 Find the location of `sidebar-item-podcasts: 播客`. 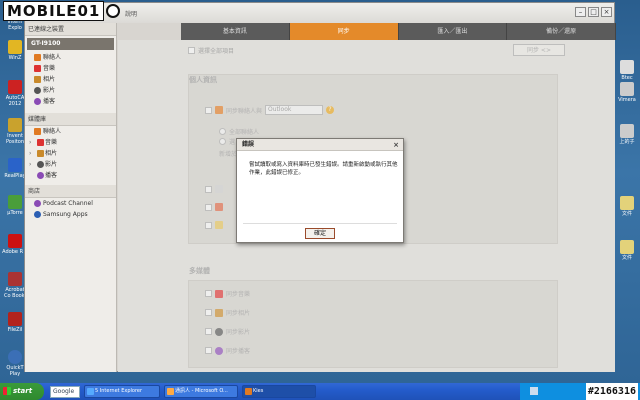

sidebar-item-podcasts: 播客 is located at coordinates (70, 101).